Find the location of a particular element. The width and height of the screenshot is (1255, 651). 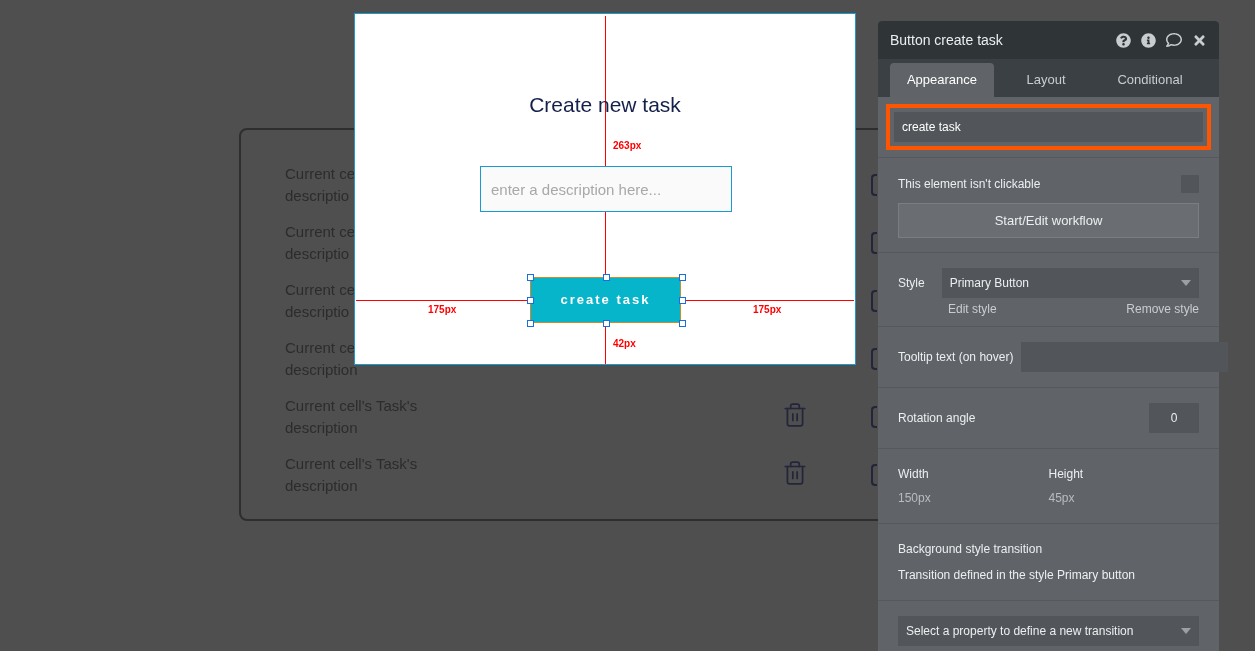

edit-style-link: Edit style is located at coordinates (972, 309).